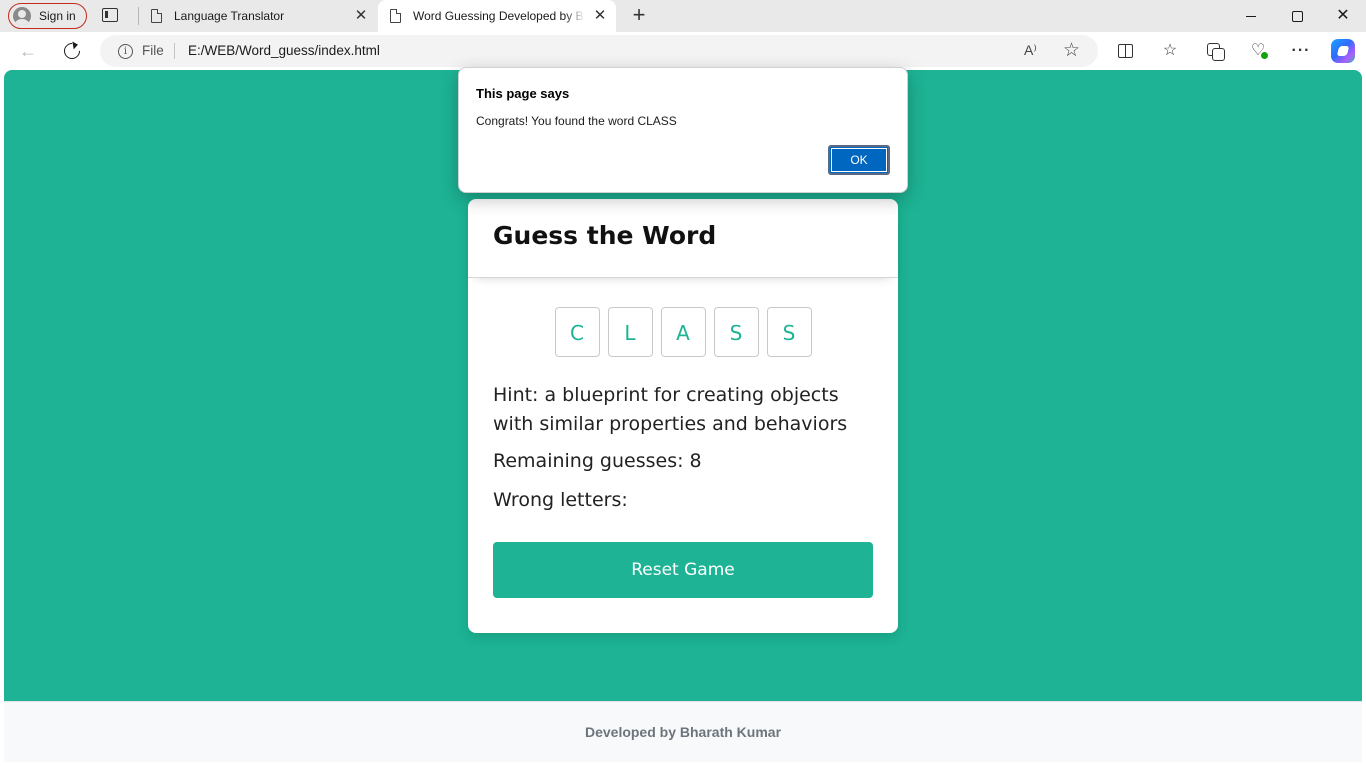  Describe the element at coordinates (605, 235) in the screenshot. I see `page-title: Guess the Word` at that location.